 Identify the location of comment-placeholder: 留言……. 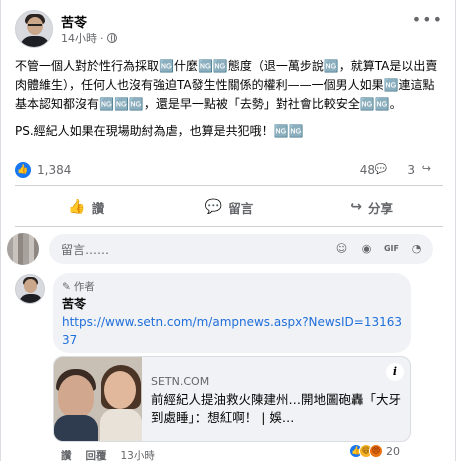
(85, 250).